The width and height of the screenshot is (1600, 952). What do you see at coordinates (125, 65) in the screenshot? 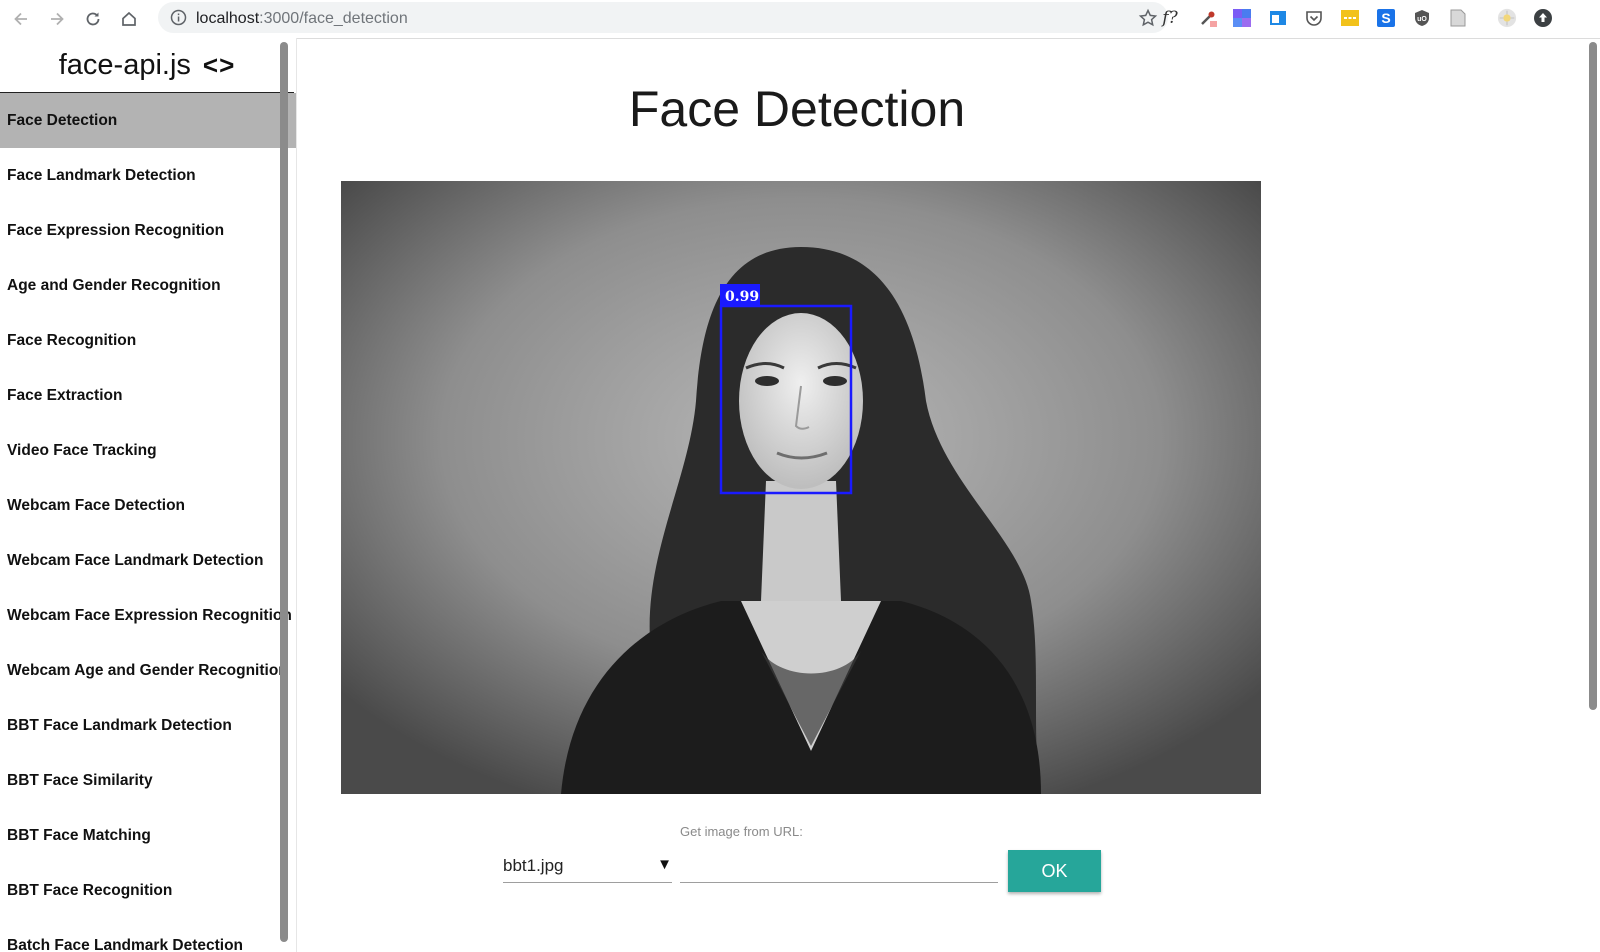
I see `brand-title: face-api.js` at bounding box center [125, 65].